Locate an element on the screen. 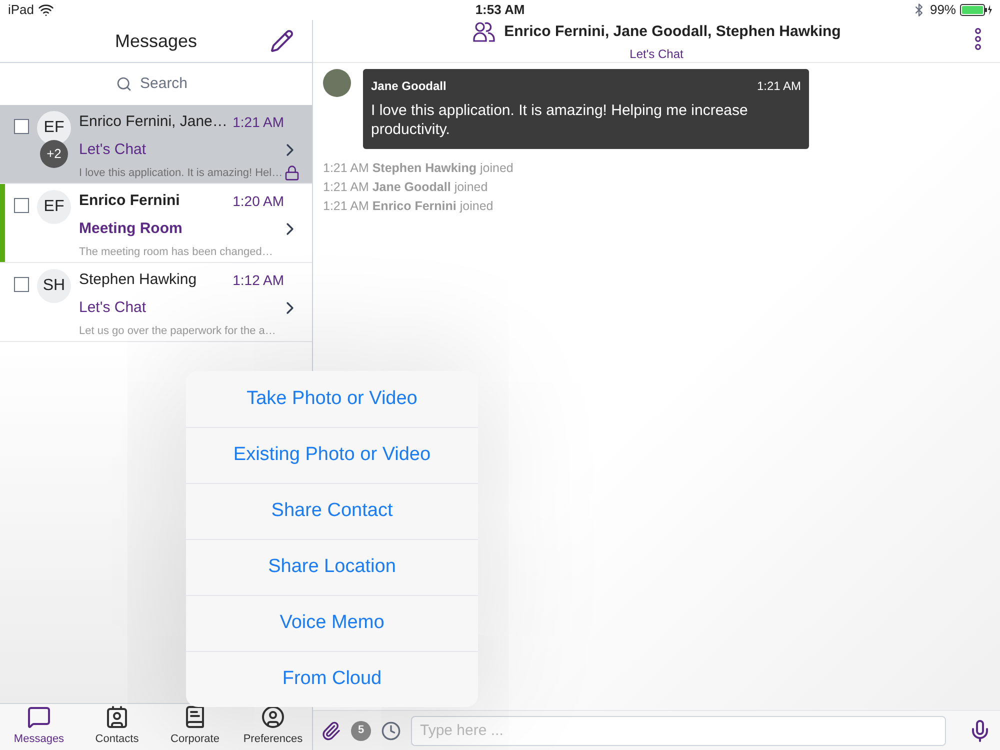 The width and height of the screenshot is (1000, 750). address-book-icon is located at coordinates (117, 716).